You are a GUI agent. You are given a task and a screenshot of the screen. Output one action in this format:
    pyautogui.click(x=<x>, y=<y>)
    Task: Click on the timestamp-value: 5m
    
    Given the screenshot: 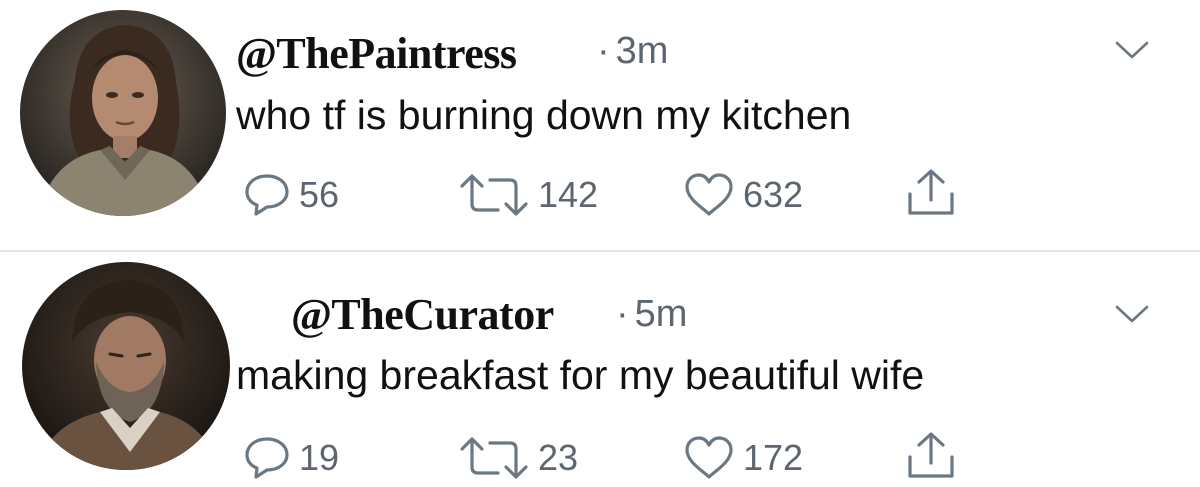 What is the action you would take?
    pyautogui.click(x=661, y=314)
    